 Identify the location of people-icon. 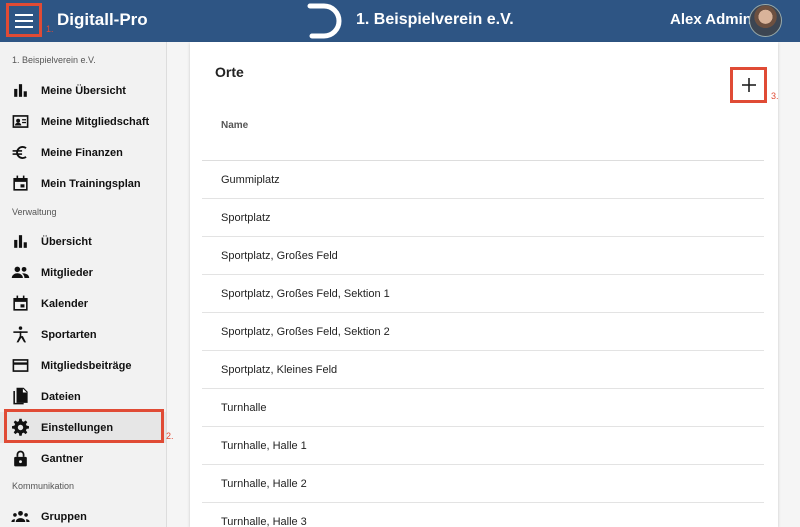
(20, 272).